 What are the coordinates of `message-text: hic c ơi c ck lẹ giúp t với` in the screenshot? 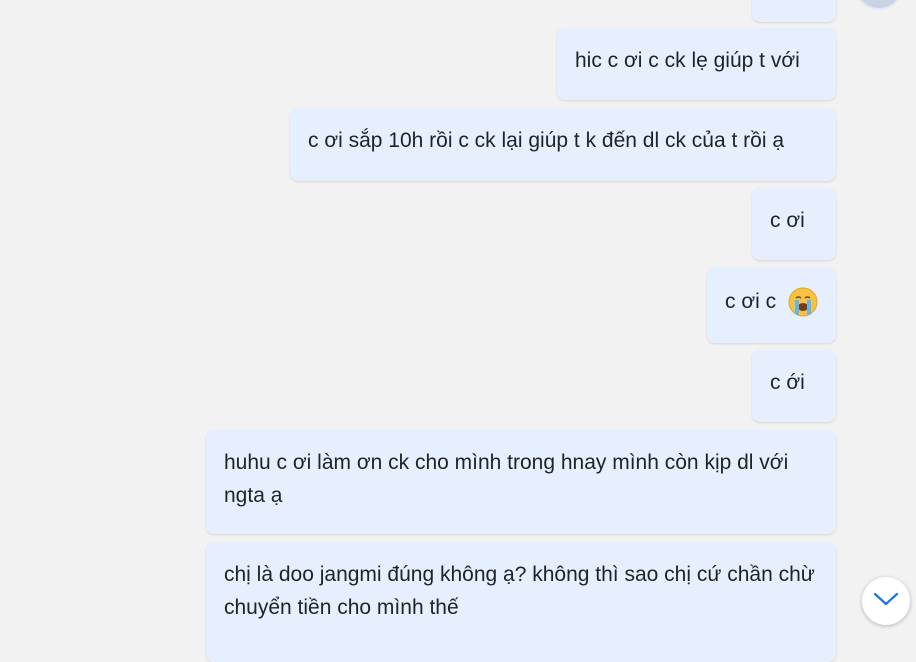 It's located at (687, 60).